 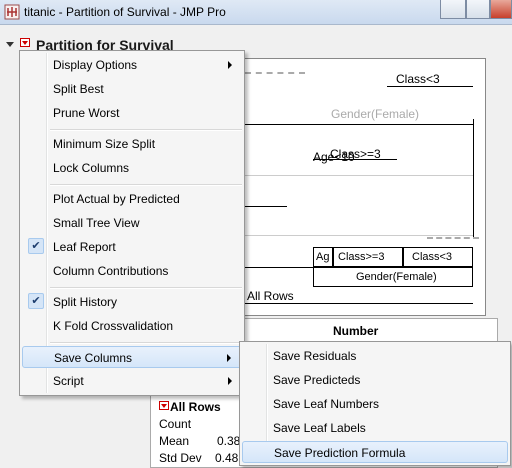 What do you see at coordinates (393, 277) in the screenshot?
I see `tree-node-gender-female: Gender(Female)` at bounding box center [393, 277].